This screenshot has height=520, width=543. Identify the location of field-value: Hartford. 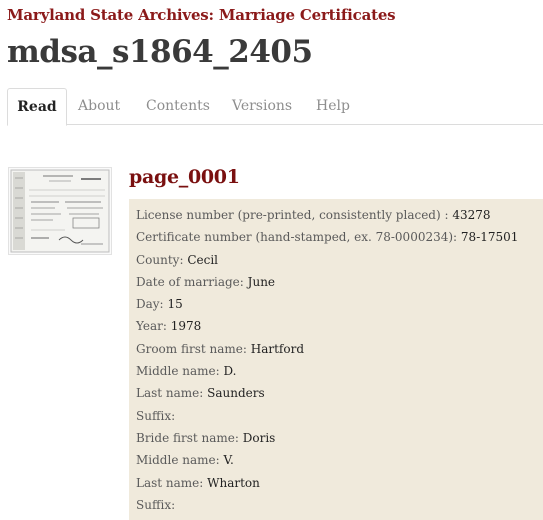
(277, 348).